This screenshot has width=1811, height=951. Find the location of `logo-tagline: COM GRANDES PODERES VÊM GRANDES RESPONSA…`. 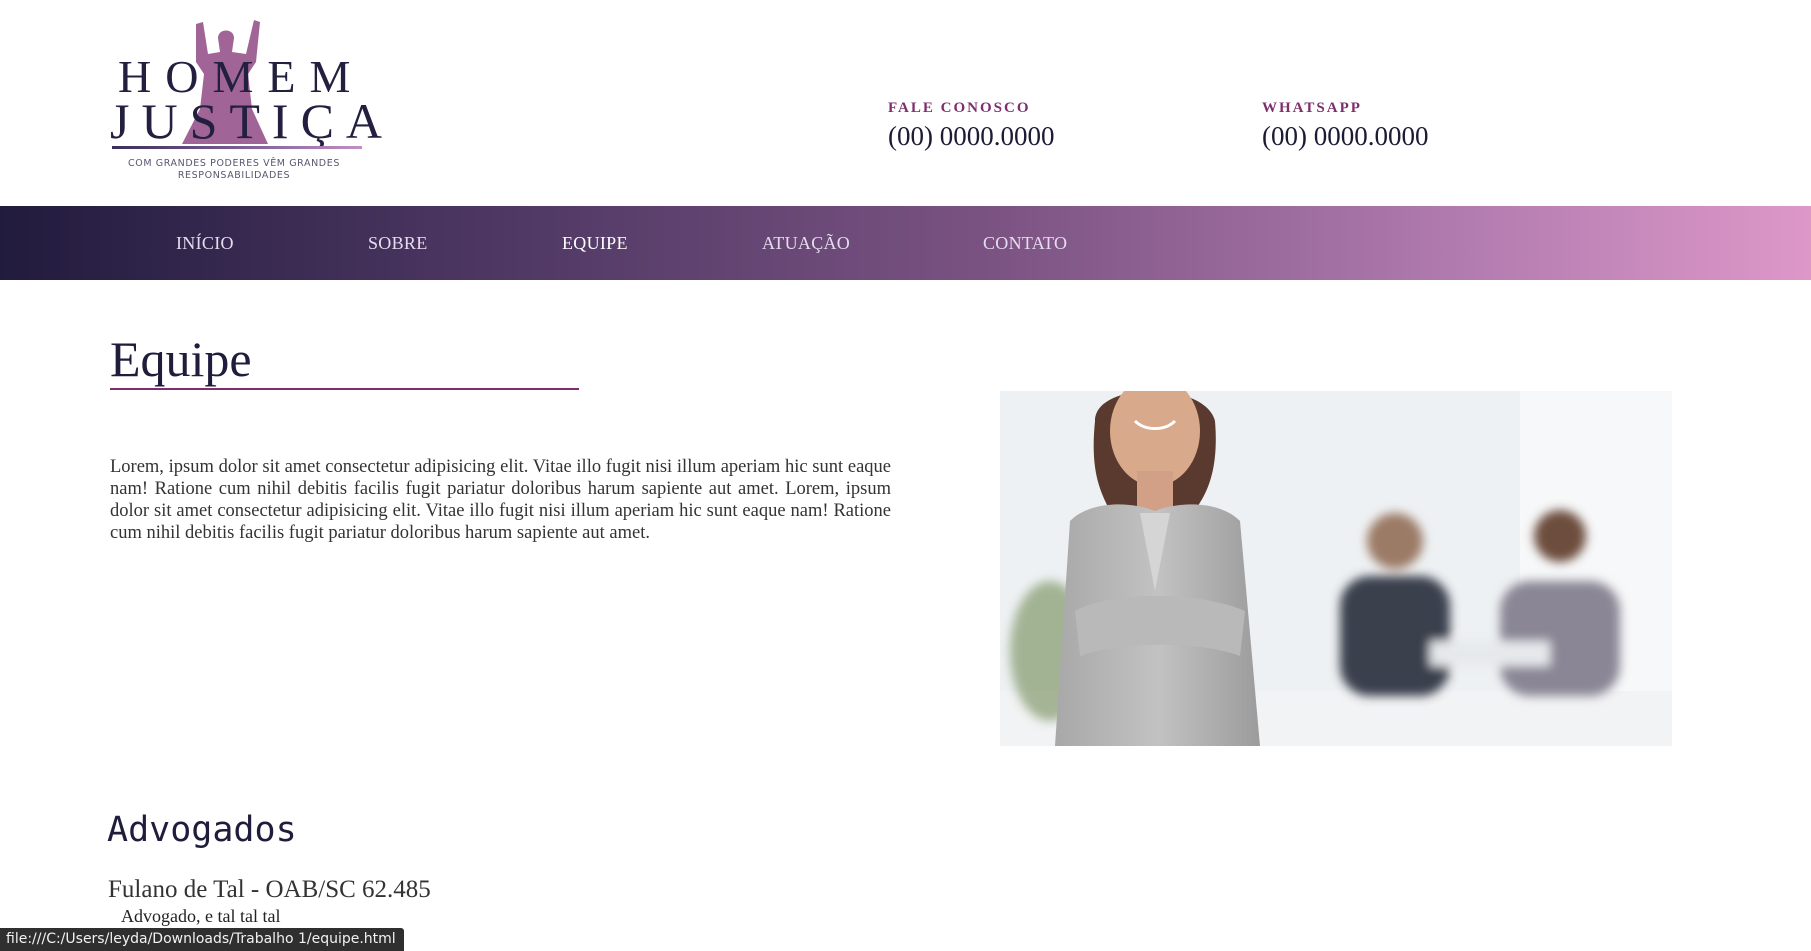

logo-tagline: COM GRANDES PODERES VÊM GRANDES RESPONSA… is located at coordinates (234, 169).